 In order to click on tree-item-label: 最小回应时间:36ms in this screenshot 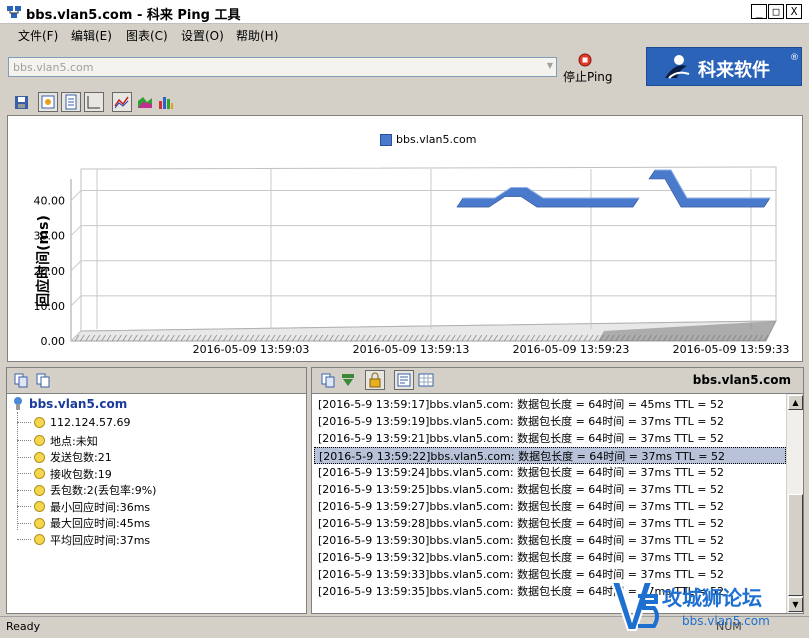, I will do `click(100, 507)`.